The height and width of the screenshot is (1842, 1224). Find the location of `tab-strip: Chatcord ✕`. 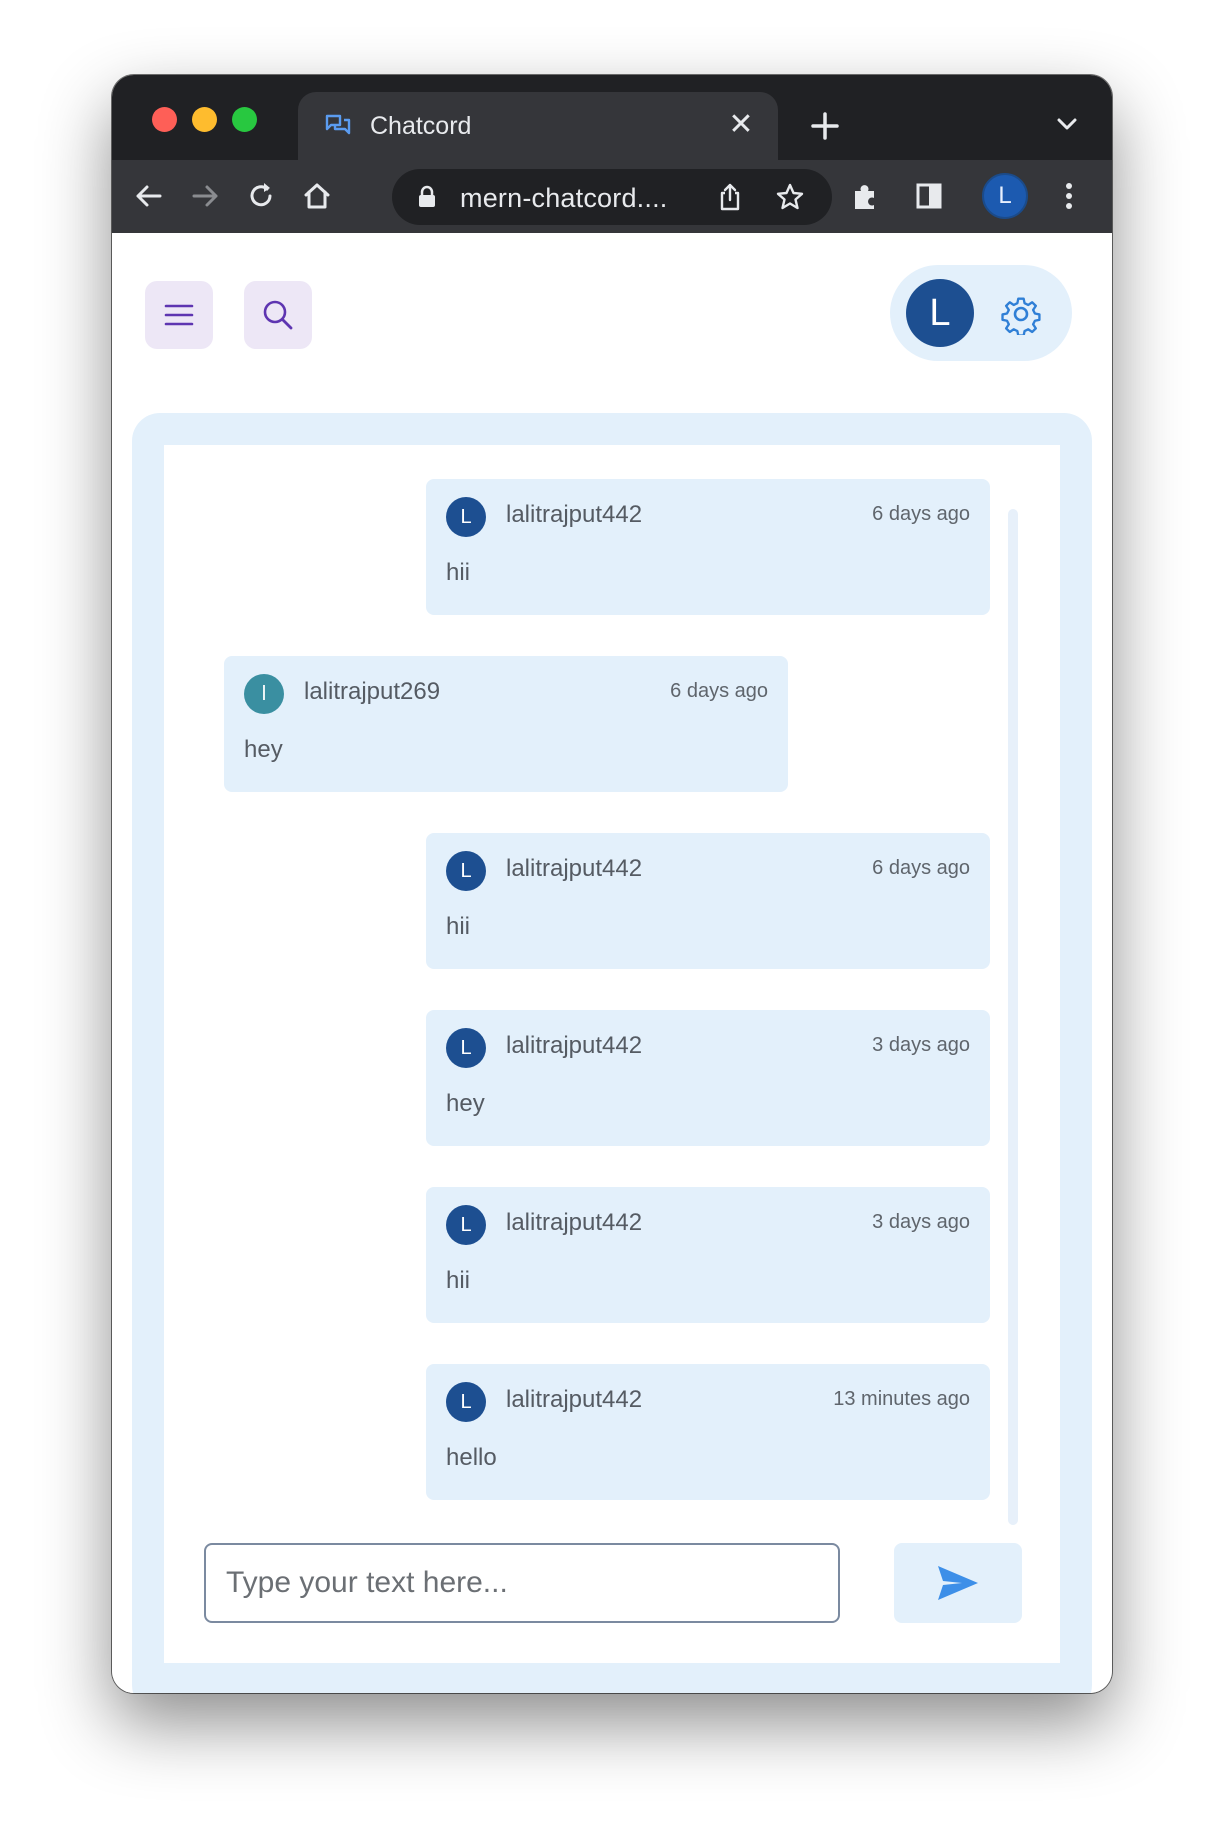

tab-strip: Chatcord ✕ is located at coordinates (612, 117).